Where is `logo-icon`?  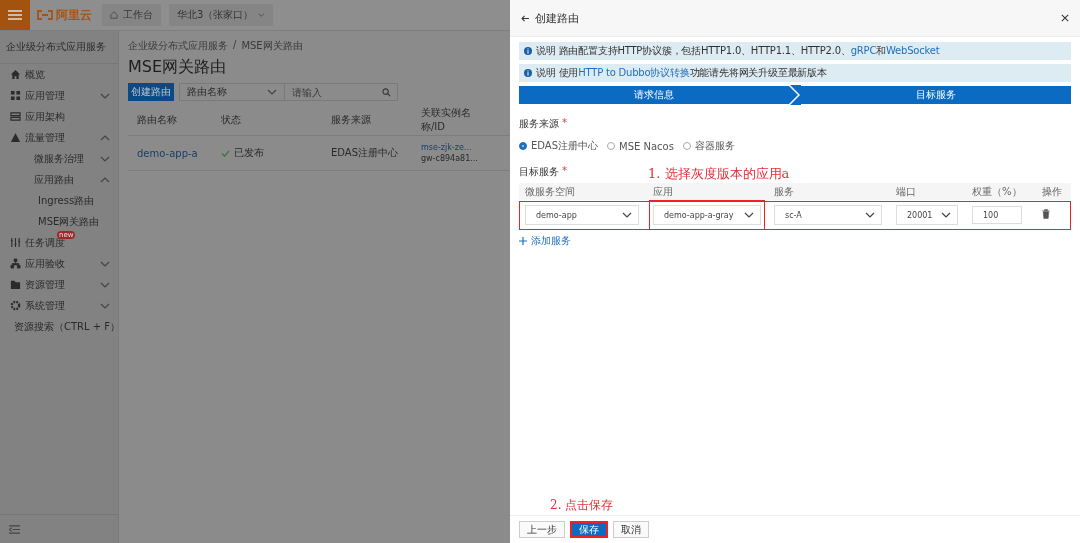 logo-icon is located at coordinates (45, 15).